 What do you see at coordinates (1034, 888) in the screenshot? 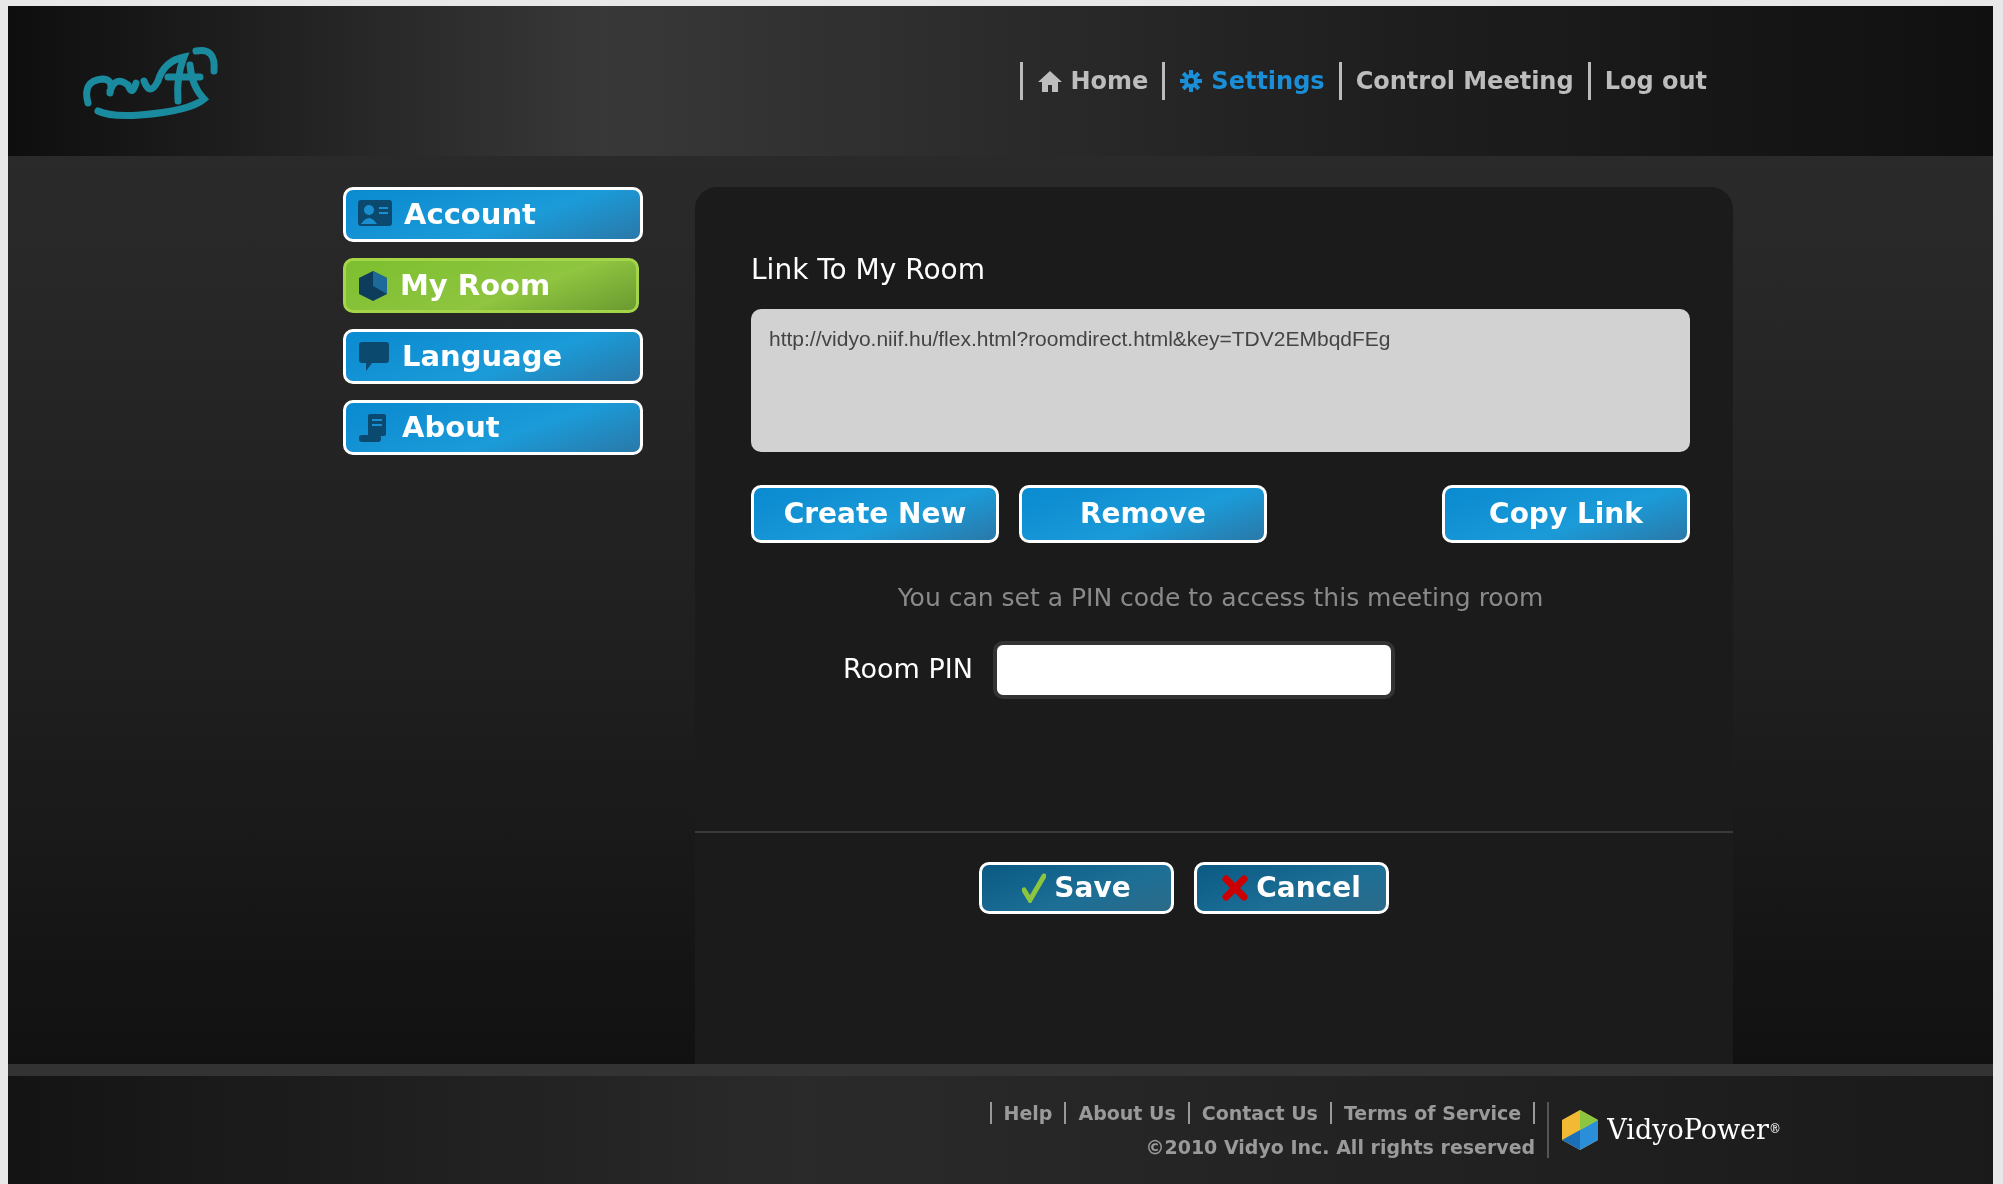
I see `check-icon` at bounding box center [1034, 888].